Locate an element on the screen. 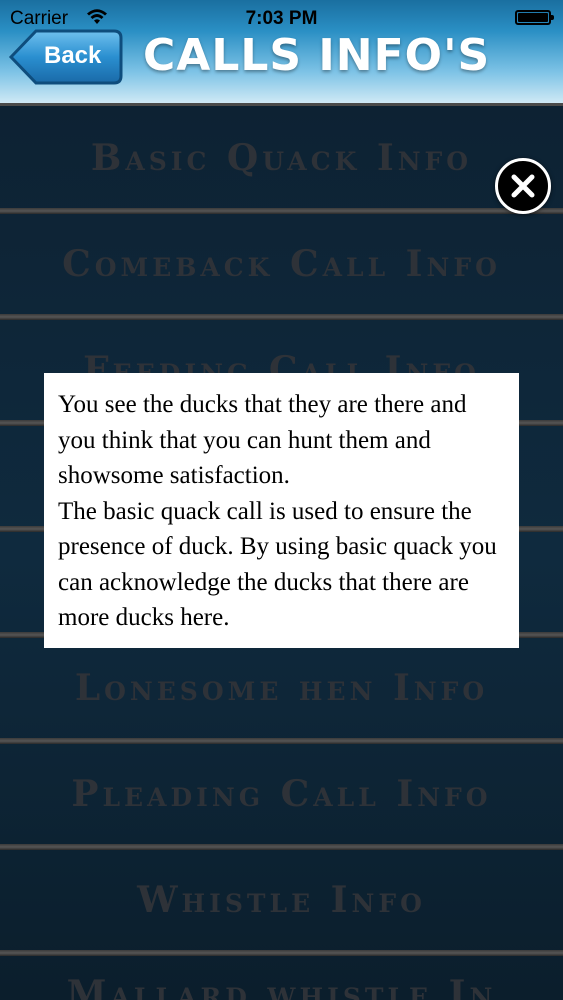 The height and width of the screenshot is (1000, 563). back-button: Back is located at coordinates (66, 57).